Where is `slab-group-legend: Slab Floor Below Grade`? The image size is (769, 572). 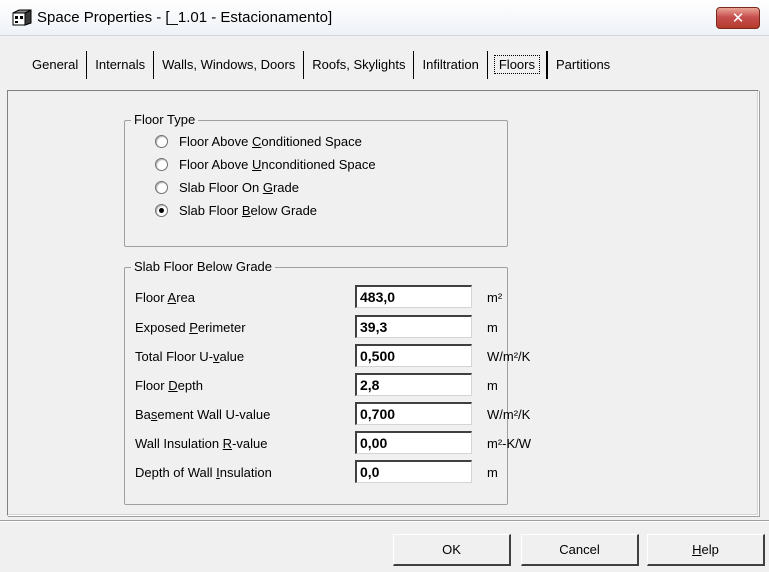
slab-group-legend: Slab Floor Below Grade is located at coordinates (203, 266).